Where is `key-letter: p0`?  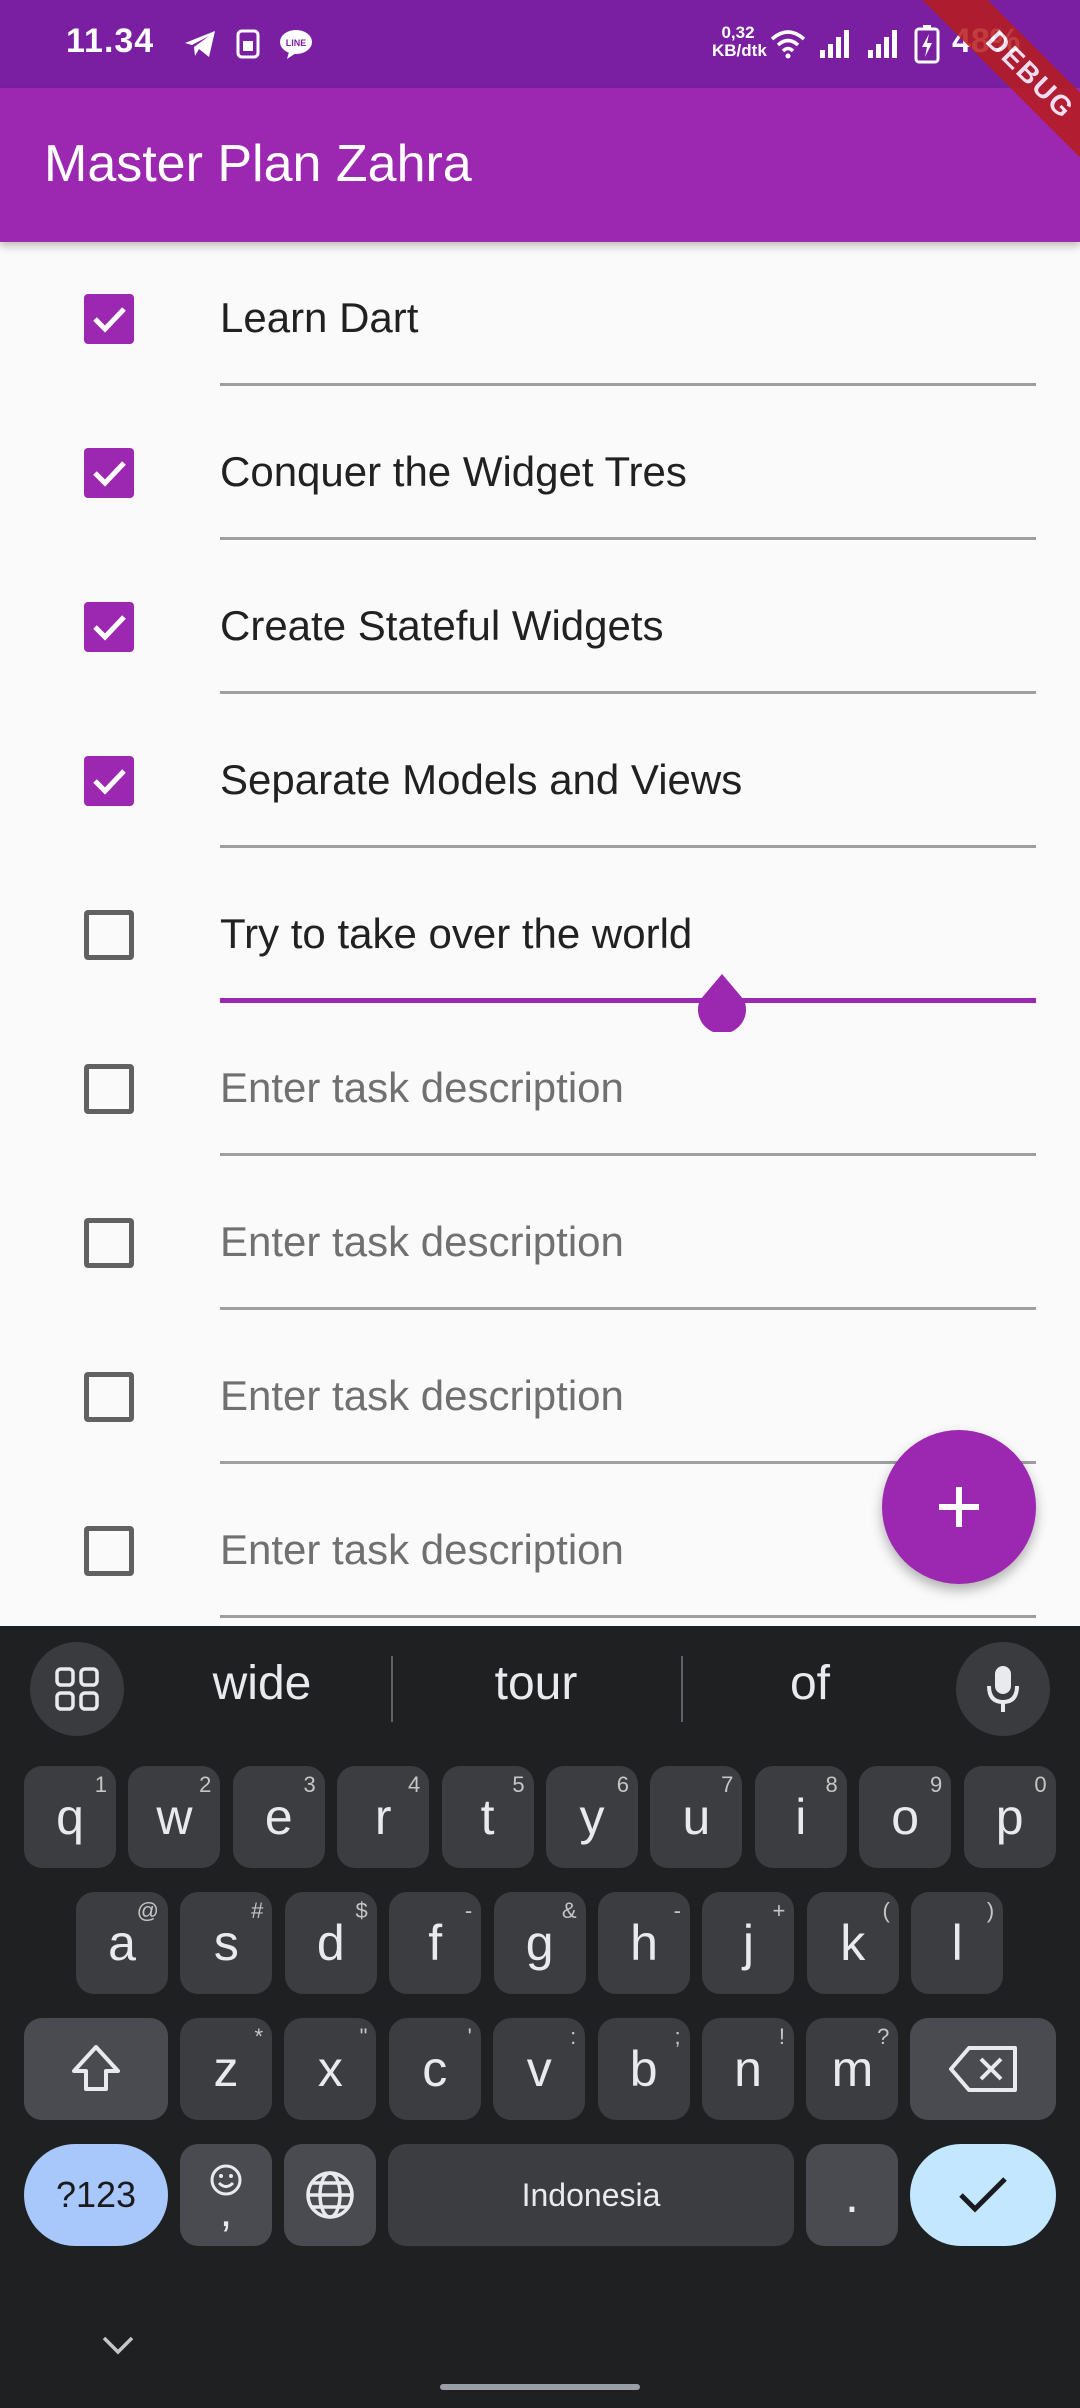
key-letter: p0 is located at coordinates (1009, 1817).